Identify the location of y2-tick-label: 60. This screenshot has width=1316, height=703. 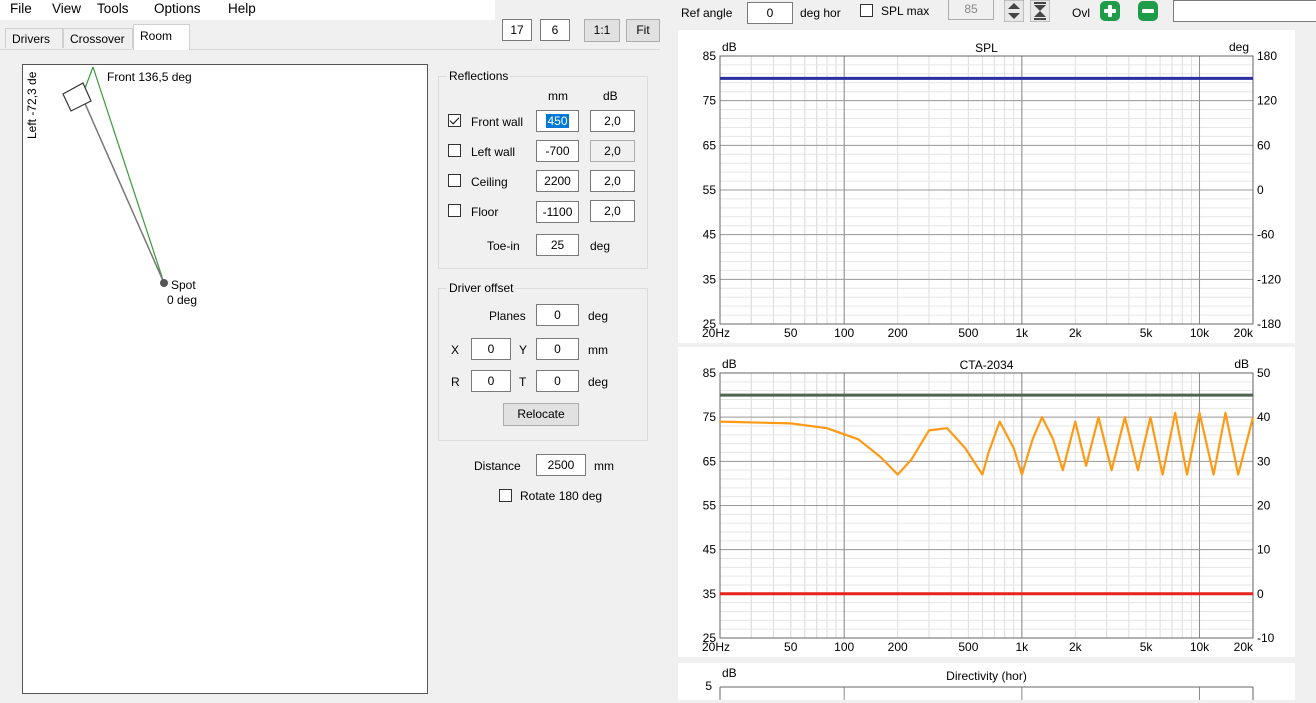
(1264, 145).